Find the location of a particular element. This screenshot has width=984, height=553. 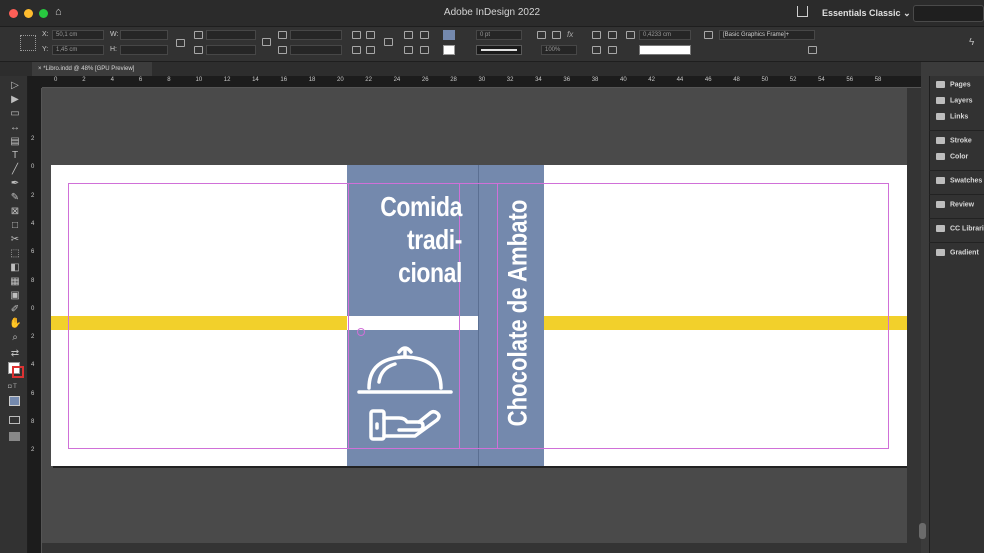

gradient-feather-tool-icon: ▦ is located at coordinates (15, 281).